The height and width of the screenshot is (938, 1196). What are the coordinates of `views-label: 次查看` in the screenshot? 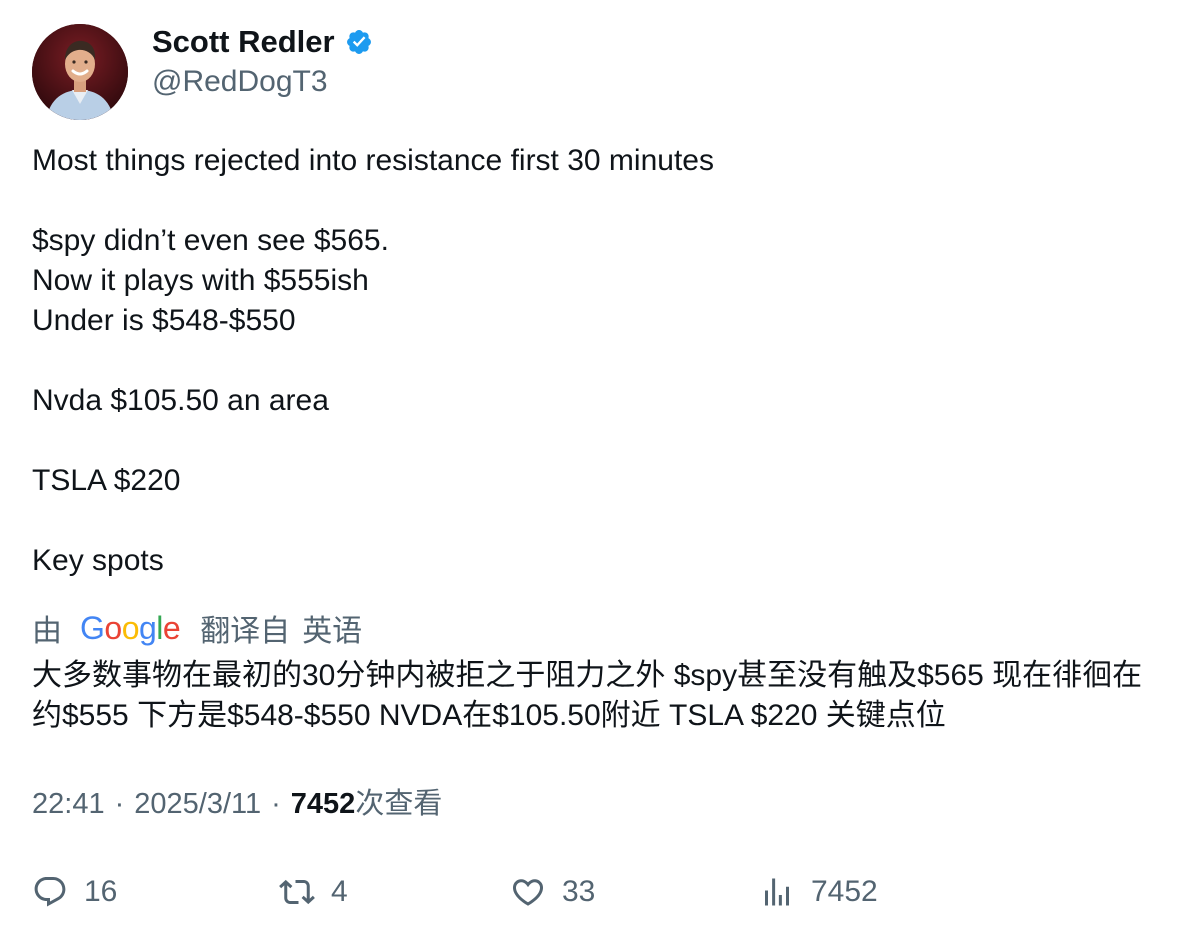 It's located at (399, 804).